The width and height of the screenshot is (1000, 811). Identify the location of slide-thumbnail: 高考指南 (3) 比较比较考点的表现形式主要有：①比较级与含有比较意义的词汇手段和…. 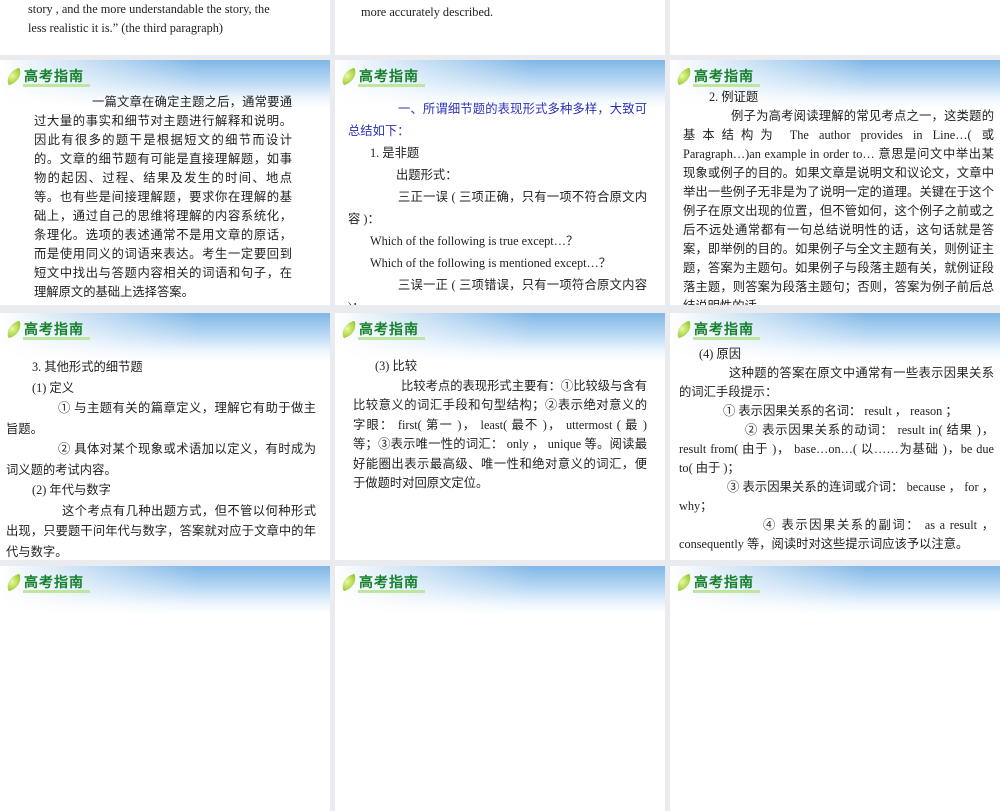
(500, 436).